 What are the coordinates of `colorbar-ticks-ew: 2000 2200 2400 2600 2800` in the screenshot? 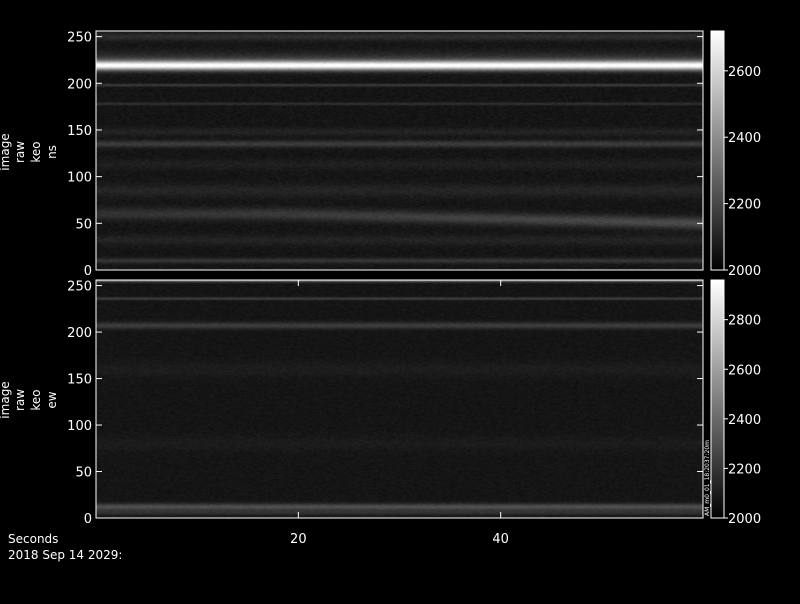 It's located at (742, 420).